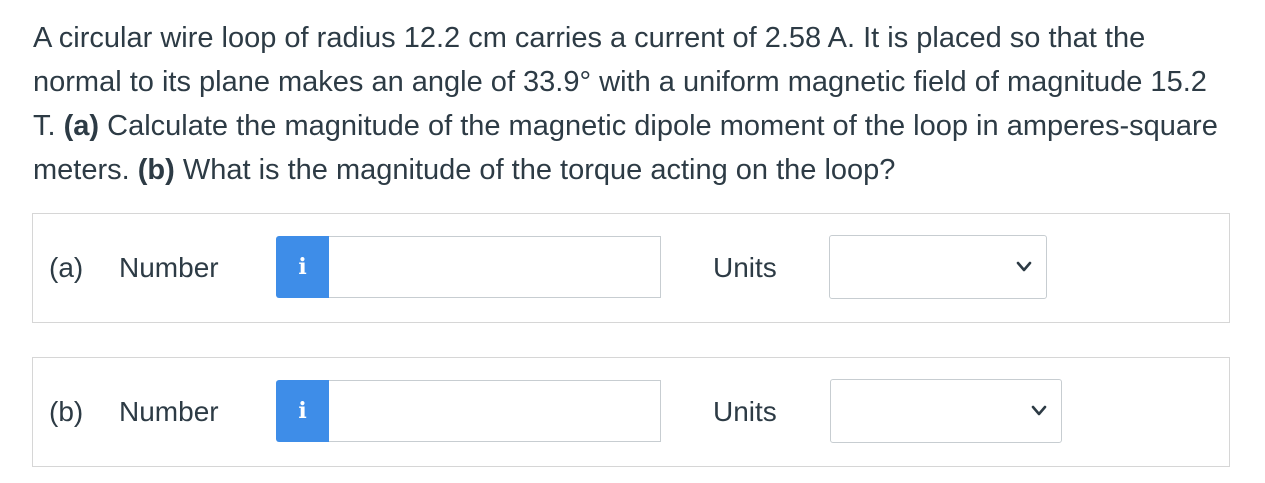 Image resolution: width=1265 pixels, height=483 pixels. I want to click on part-b-tag: (b), so click(156, 170).